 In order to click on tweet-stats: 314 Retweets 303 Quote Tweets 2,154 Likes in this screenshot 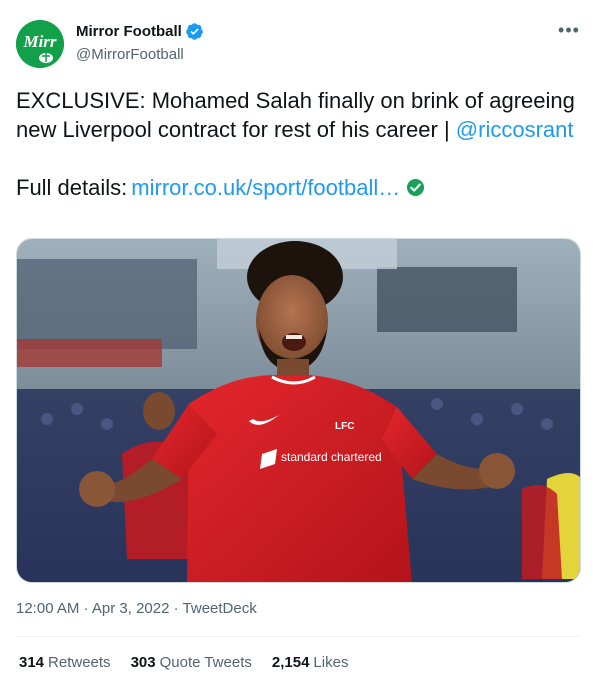, I will do `click(183, 662)`.